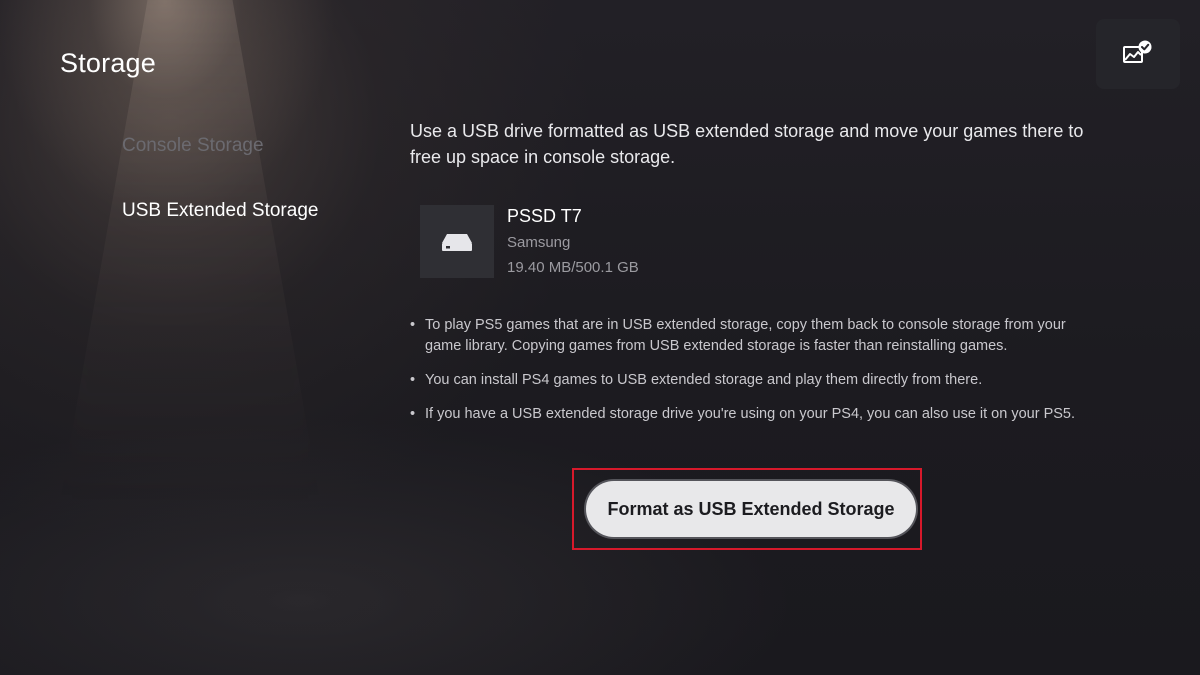  What do you see at coordinates (539, 242) in the screenshot?
I see `drive-manufacturer: Samsung` at bounding box center [539, 242].